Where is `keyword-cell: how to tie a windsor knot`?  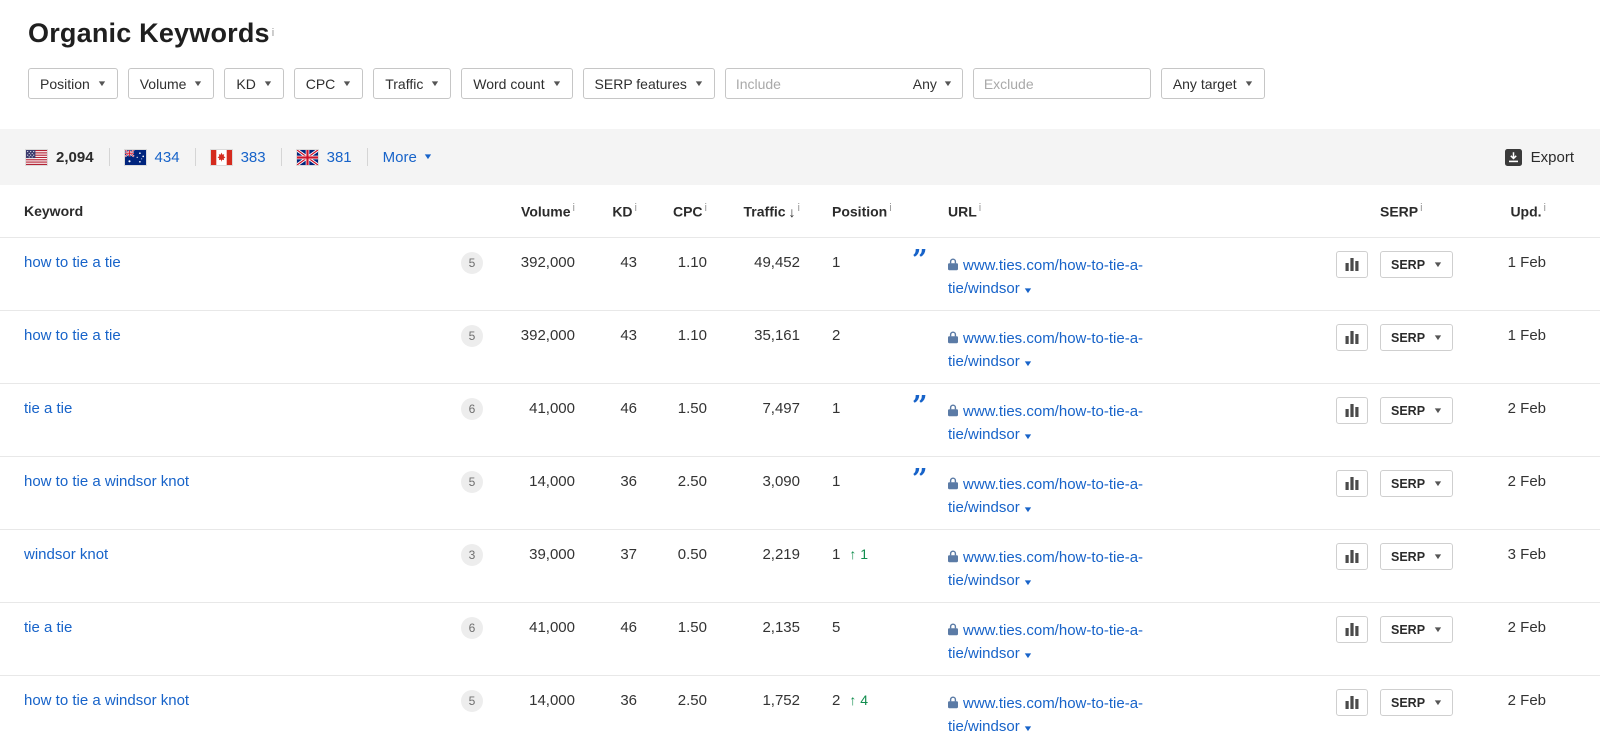 keyword-cell: how to tie a windsor knot is located at coordinates (239, 700).